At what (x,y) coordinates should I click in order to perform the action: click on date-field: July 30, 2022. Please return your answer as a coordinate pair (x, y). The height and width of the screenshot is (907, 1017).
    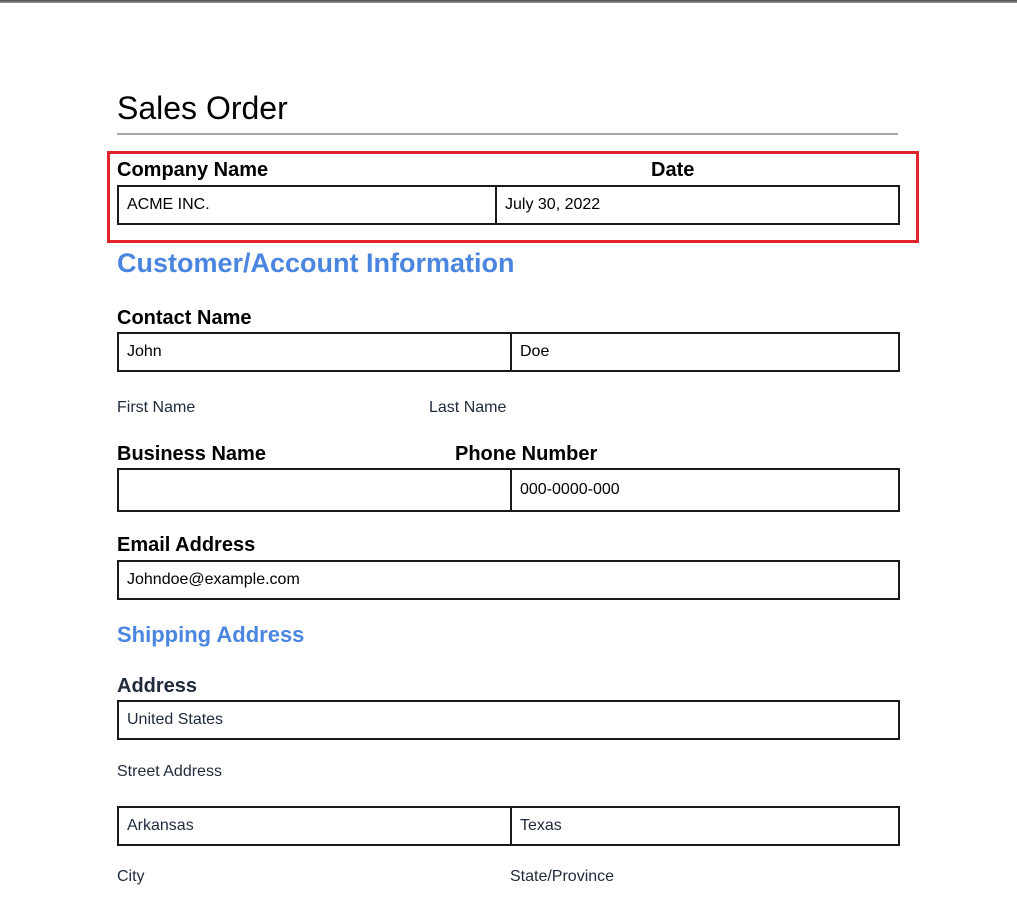
    Looking at the image, I should click on (696, 205).